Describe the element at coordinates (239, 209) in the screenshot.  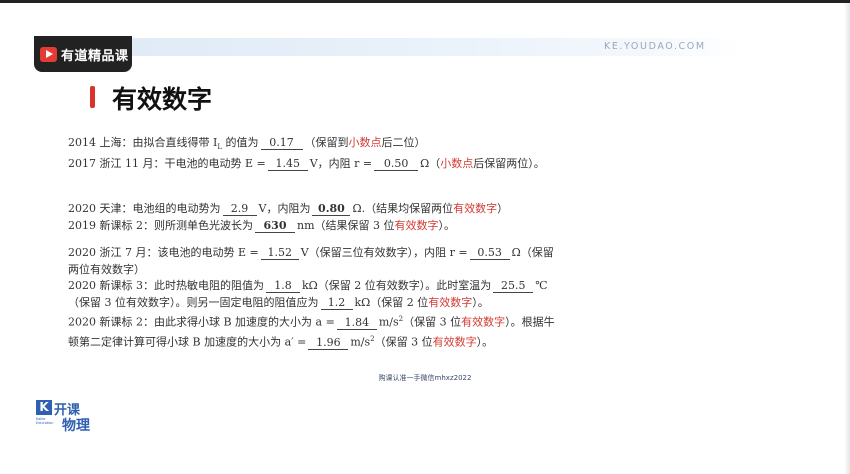
I see `answer-value: 2.9` at that location.